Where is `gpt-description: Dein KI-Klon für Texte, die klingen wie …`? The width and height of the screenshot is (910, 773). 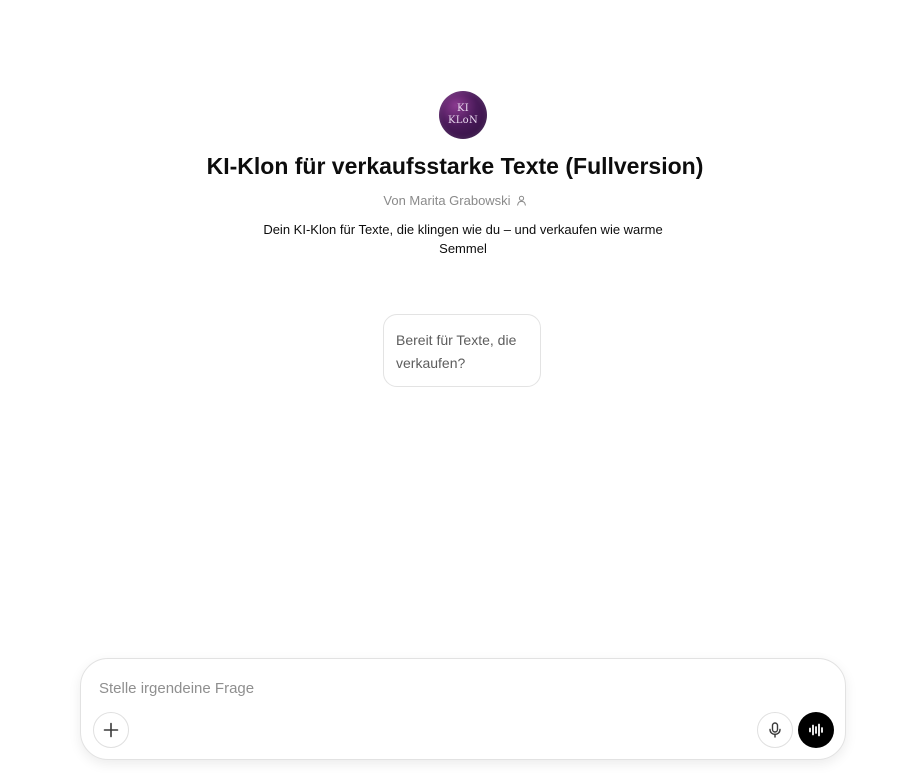
gpt-description: Dein KI-Klon für Texte, die klingen wie … is located at coordinates (463, 239).